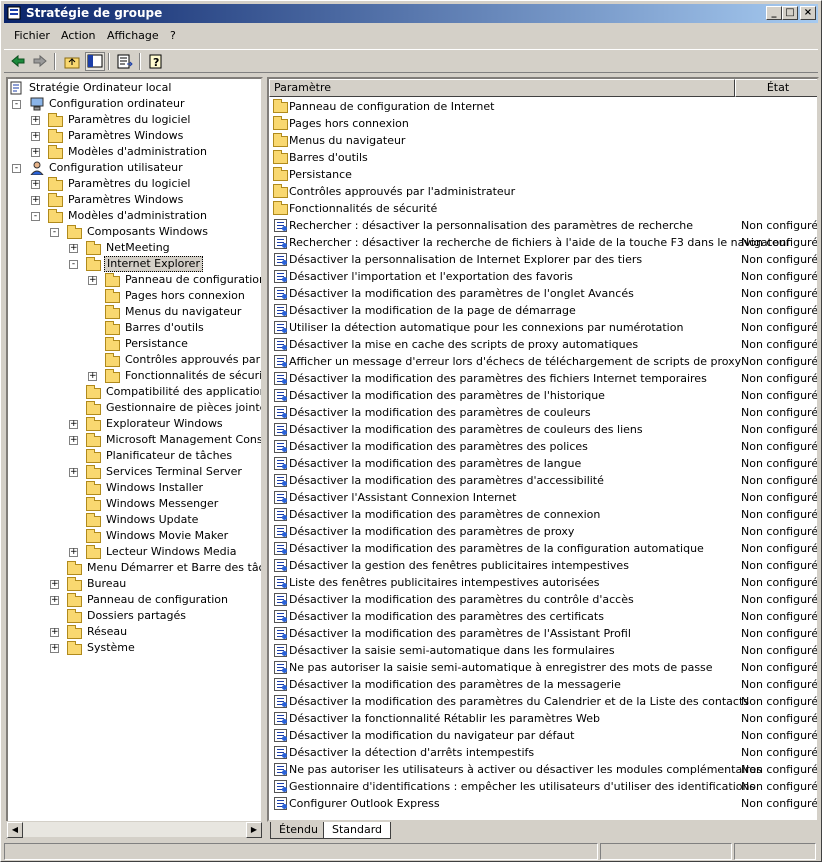 The width and height of the screenshot is (822, 862). I want to click on up-folder-icon, so click(72, 61).